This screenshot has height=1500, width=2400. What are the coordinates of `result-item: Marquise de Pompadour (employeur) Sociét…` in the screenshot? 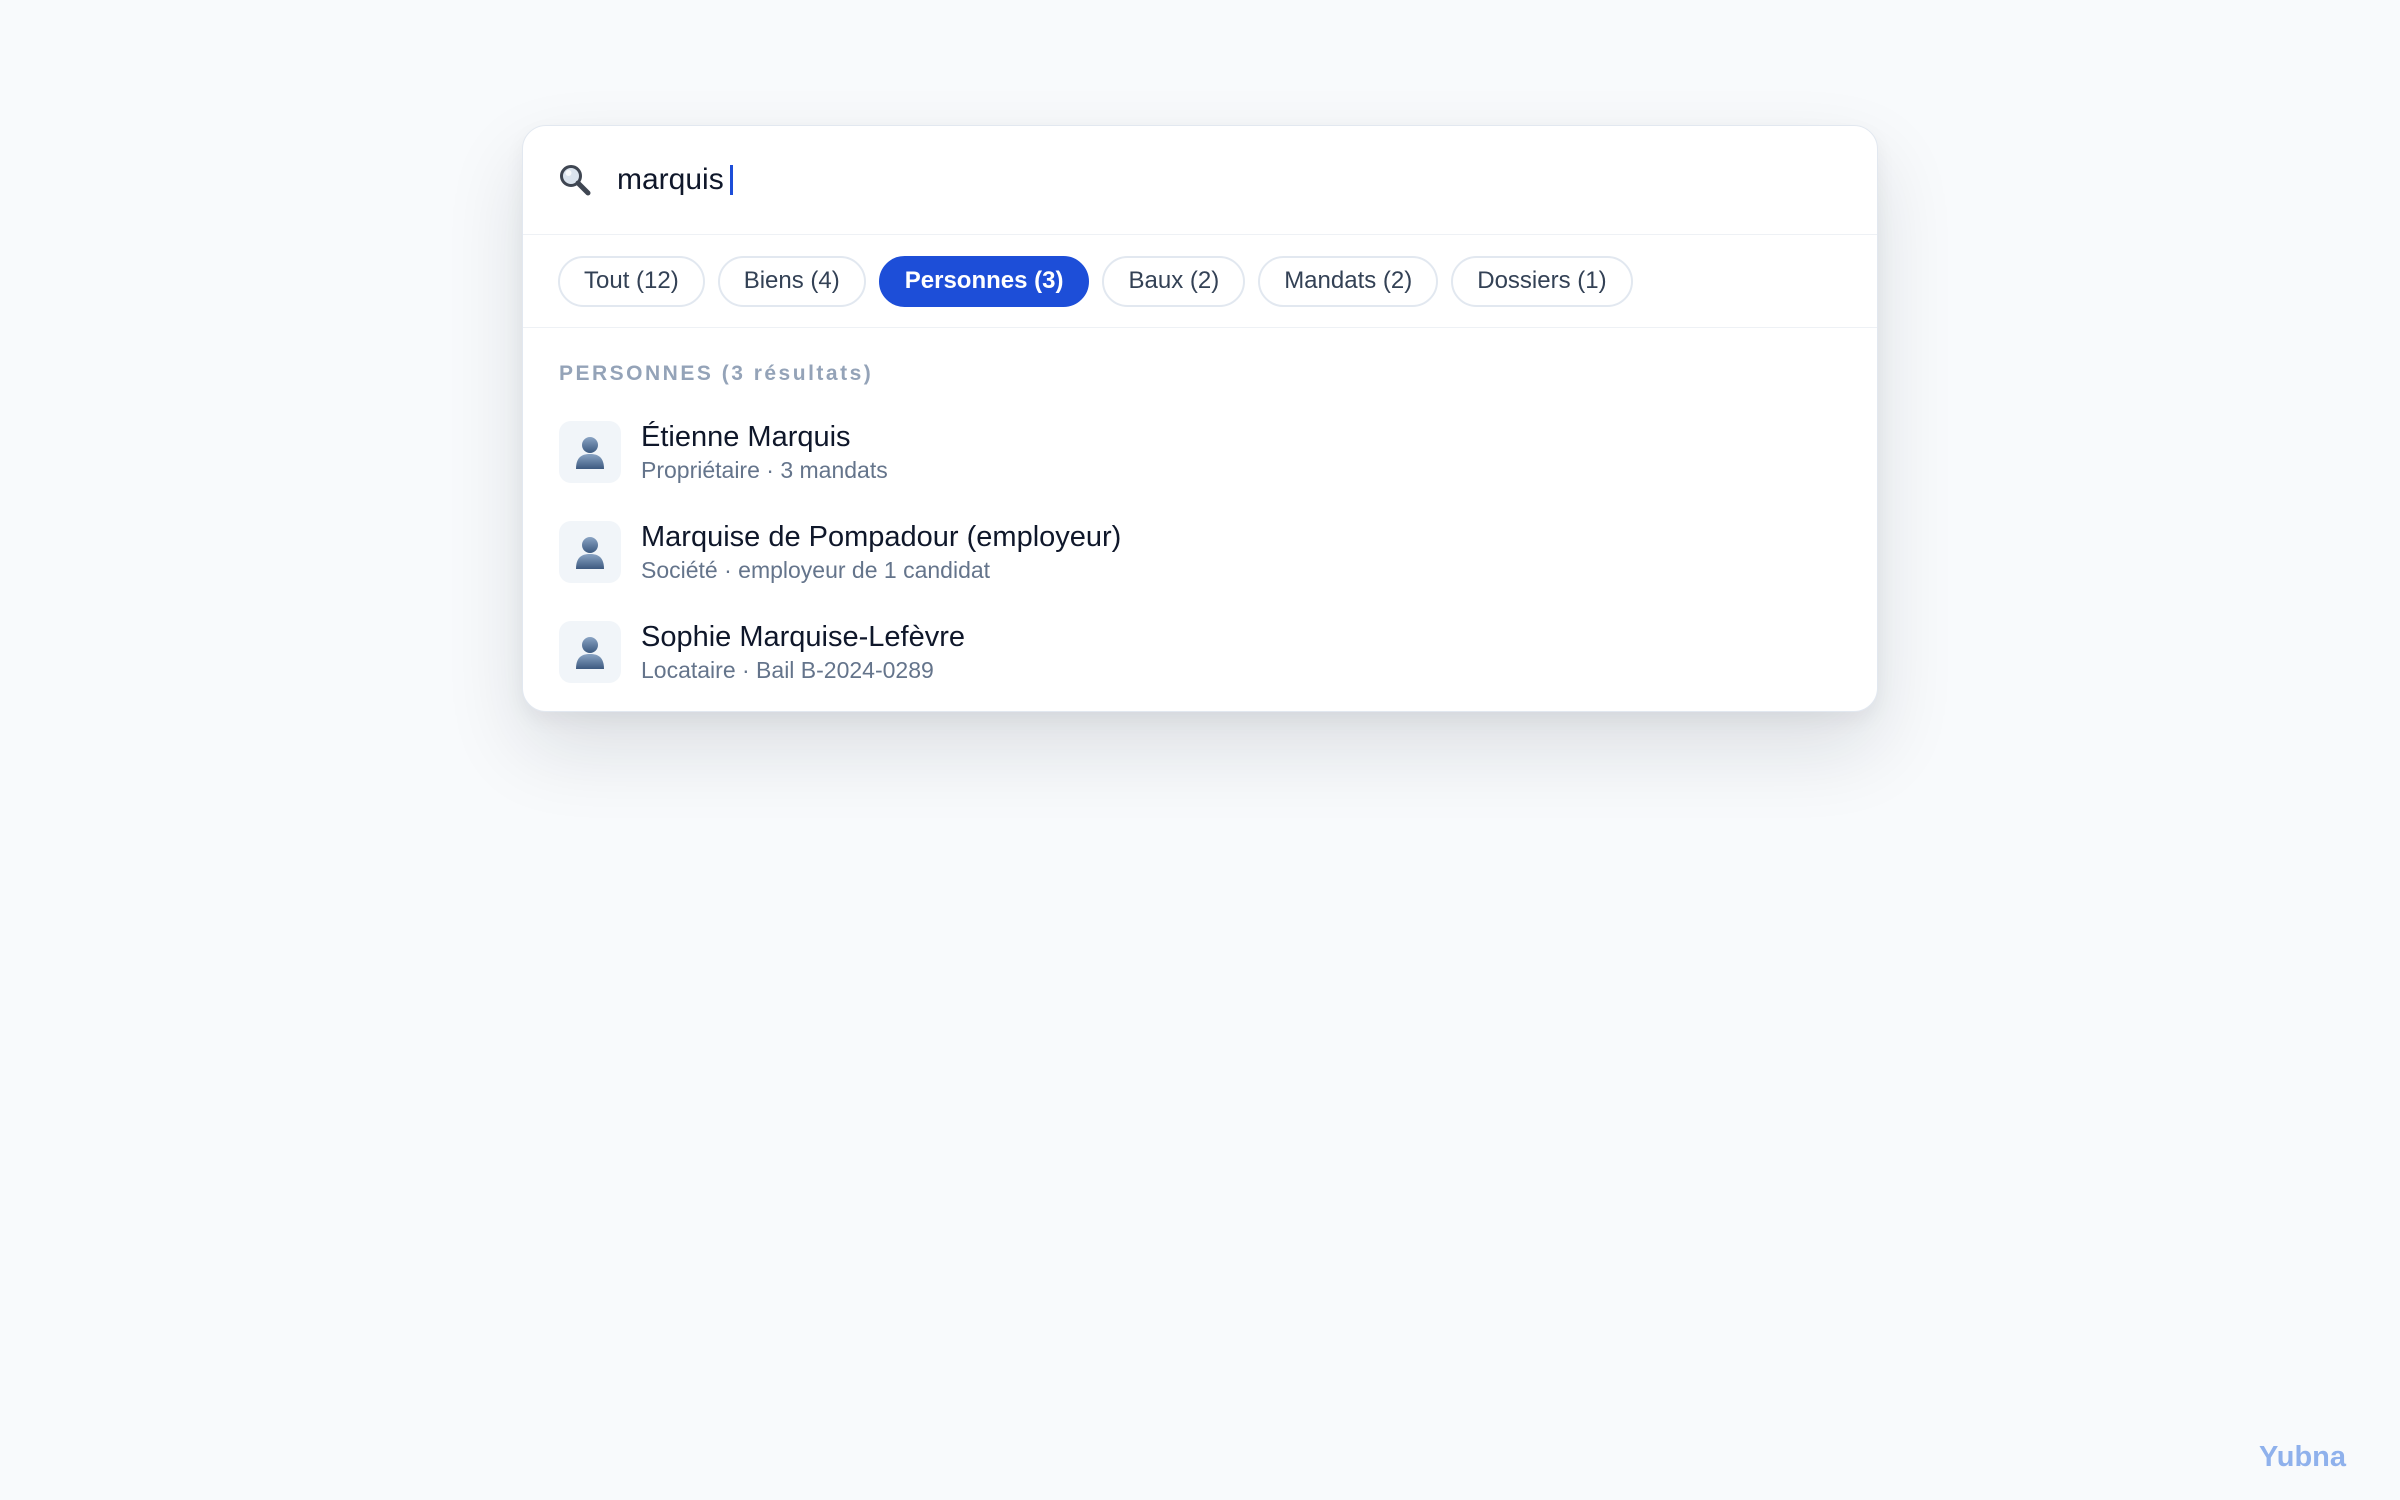 It's located at (1200, 552).